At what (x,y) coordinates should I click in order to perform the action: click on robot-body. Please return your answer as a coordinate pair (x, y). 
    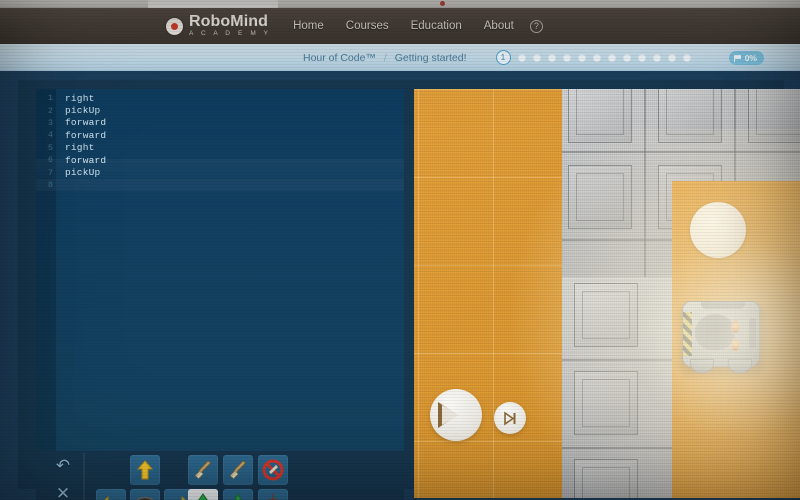
    Looking at the image, I should click on (721, 334).